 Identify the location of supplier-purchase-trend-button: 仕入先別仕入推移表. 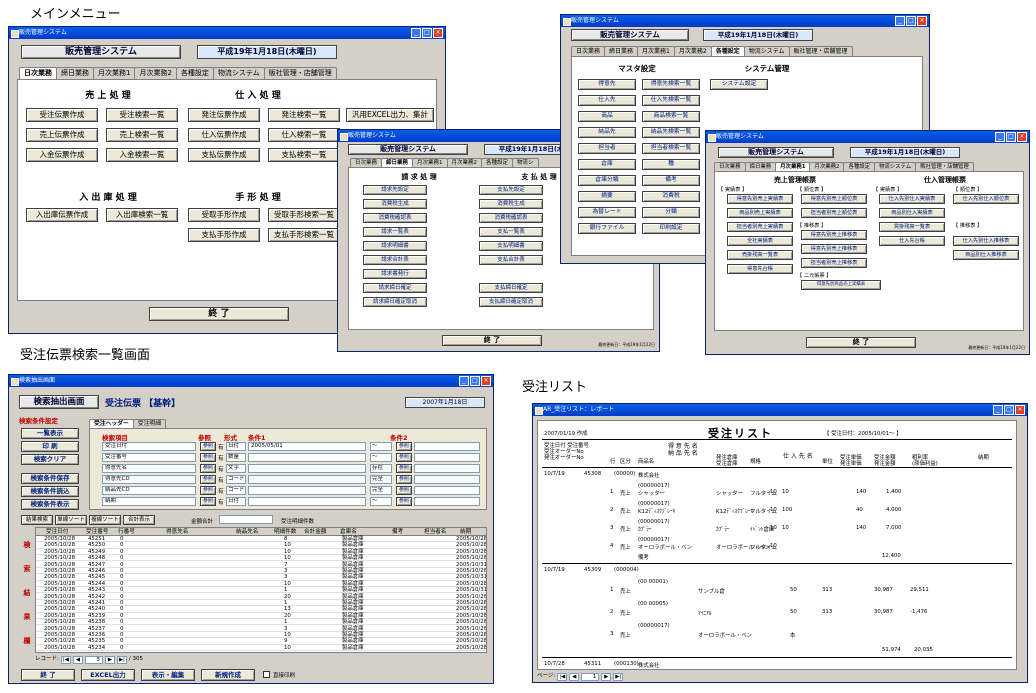
(986, 241).